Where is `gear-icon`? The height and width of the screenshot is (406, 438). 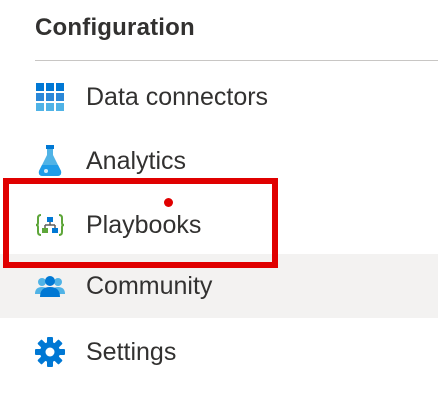 gear-icon is located at coordinates (50, 352).